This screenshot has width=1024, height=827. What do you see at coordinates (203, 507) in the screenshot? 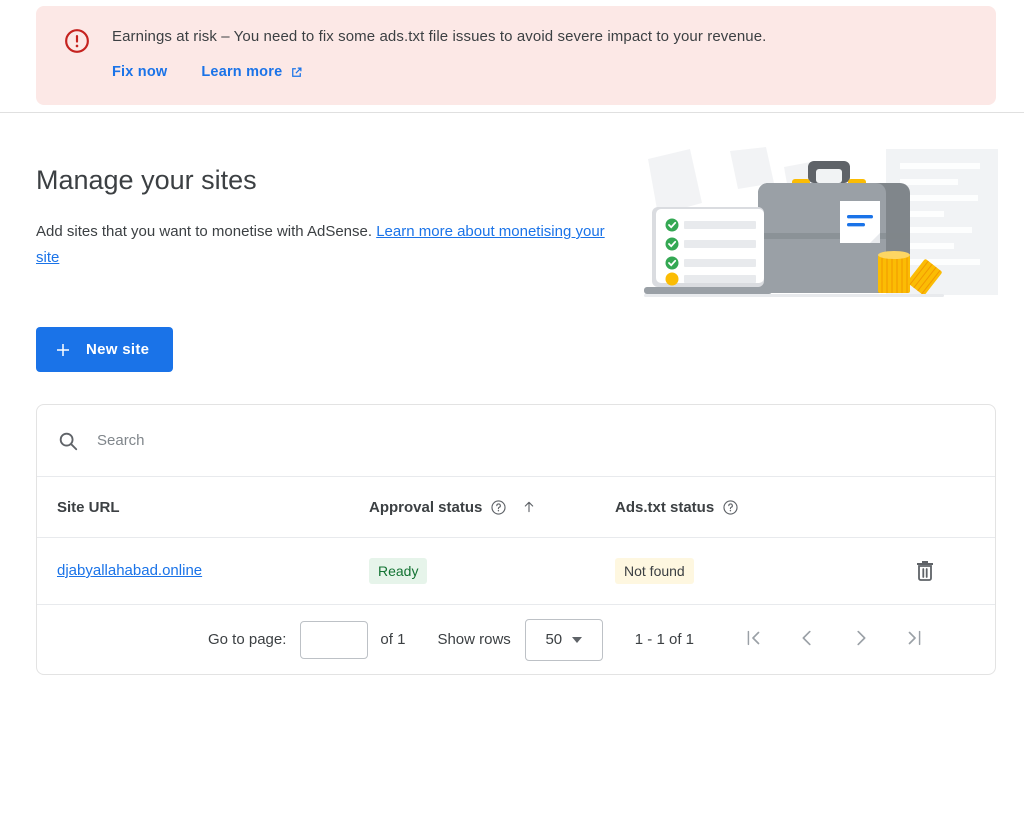
I see `column-header-site-url: Site URL` at bounding box center [203, 507].